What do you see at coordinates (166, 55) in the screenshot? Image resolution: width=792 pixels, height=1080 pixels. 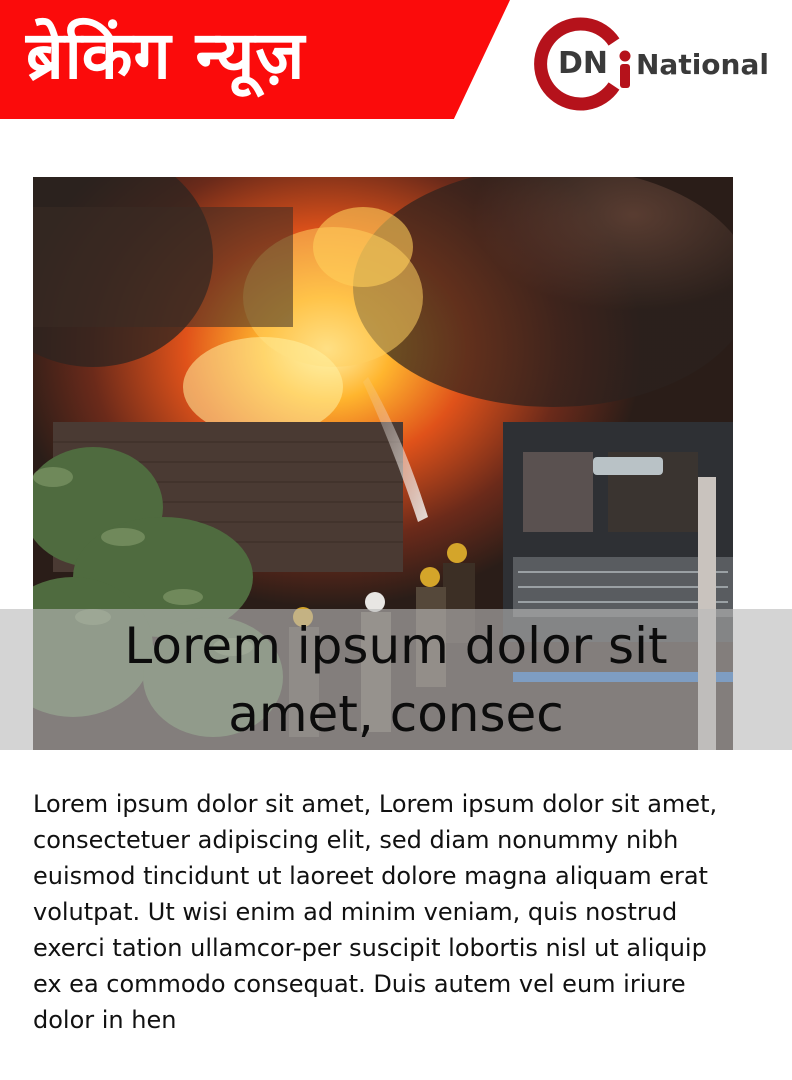 I see `banner-title: ब्रेकिंग न्यूज़` at bounding box center [166, 55].